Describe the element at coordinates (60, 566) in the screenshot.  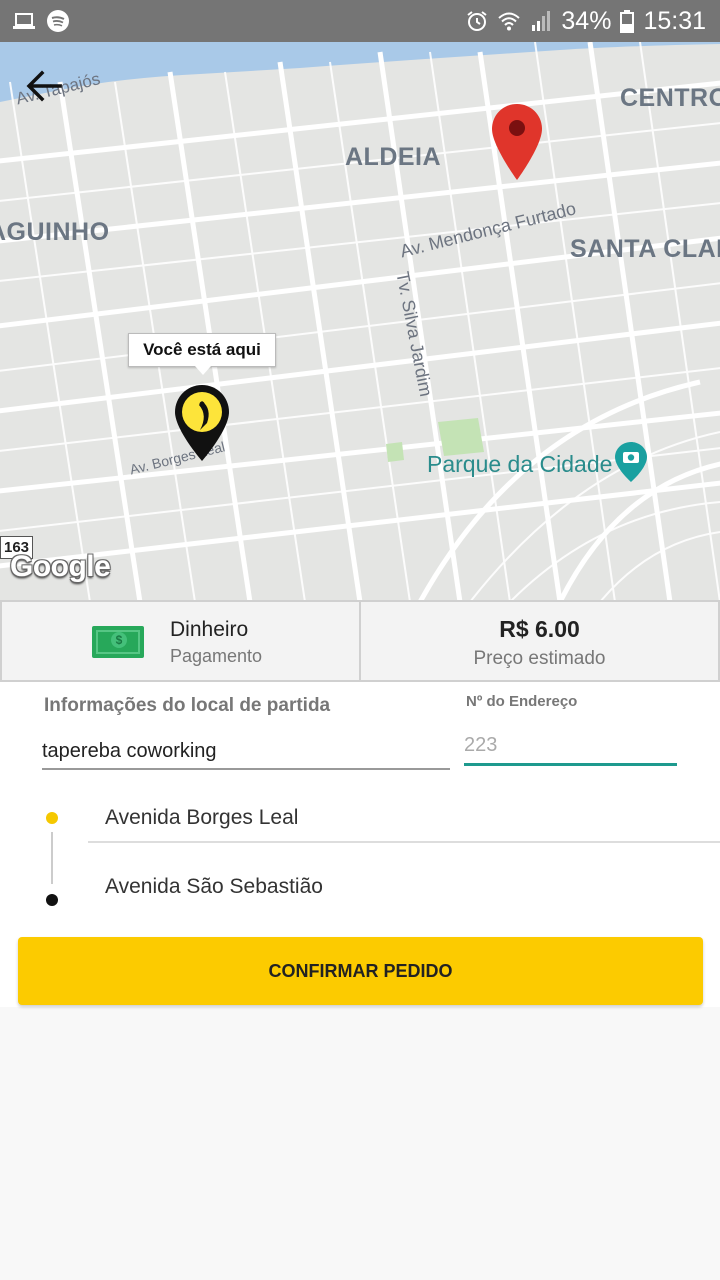
I see `google-logo: Google` at that location.